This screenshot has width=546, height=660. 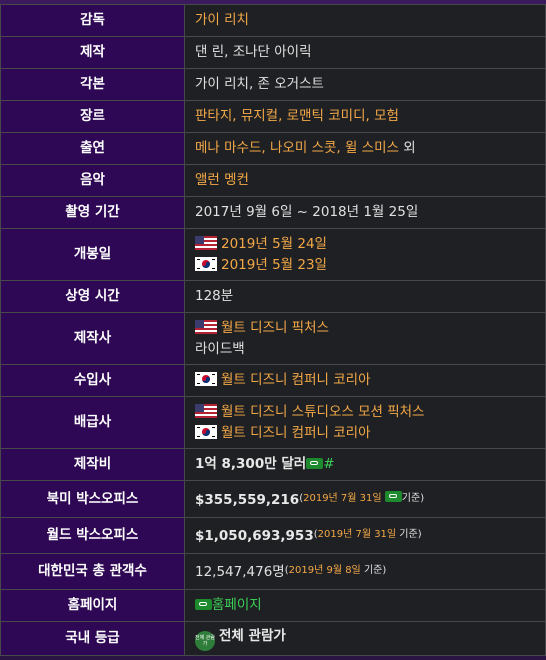 What do you see at coordinates (365, 212) in the screenshot?
I see `filming-value: 2017년 9월 6일 ~ 2018년 1월 25일` at bounding box center [365, 212].